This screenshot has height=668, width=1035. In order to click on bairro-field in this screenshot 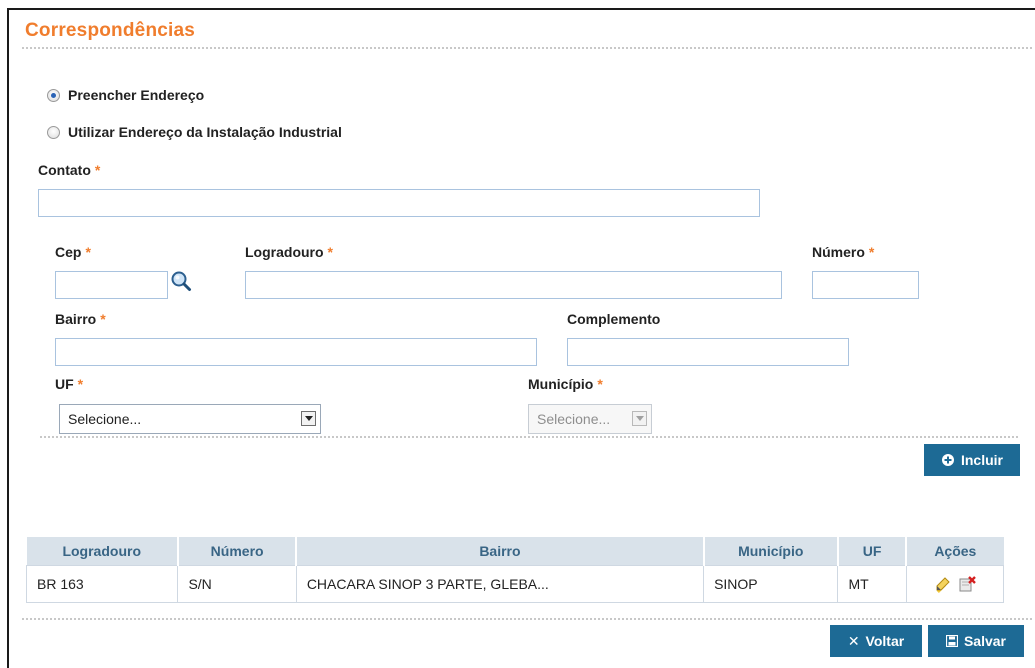, I will do `click(296, 352)`.